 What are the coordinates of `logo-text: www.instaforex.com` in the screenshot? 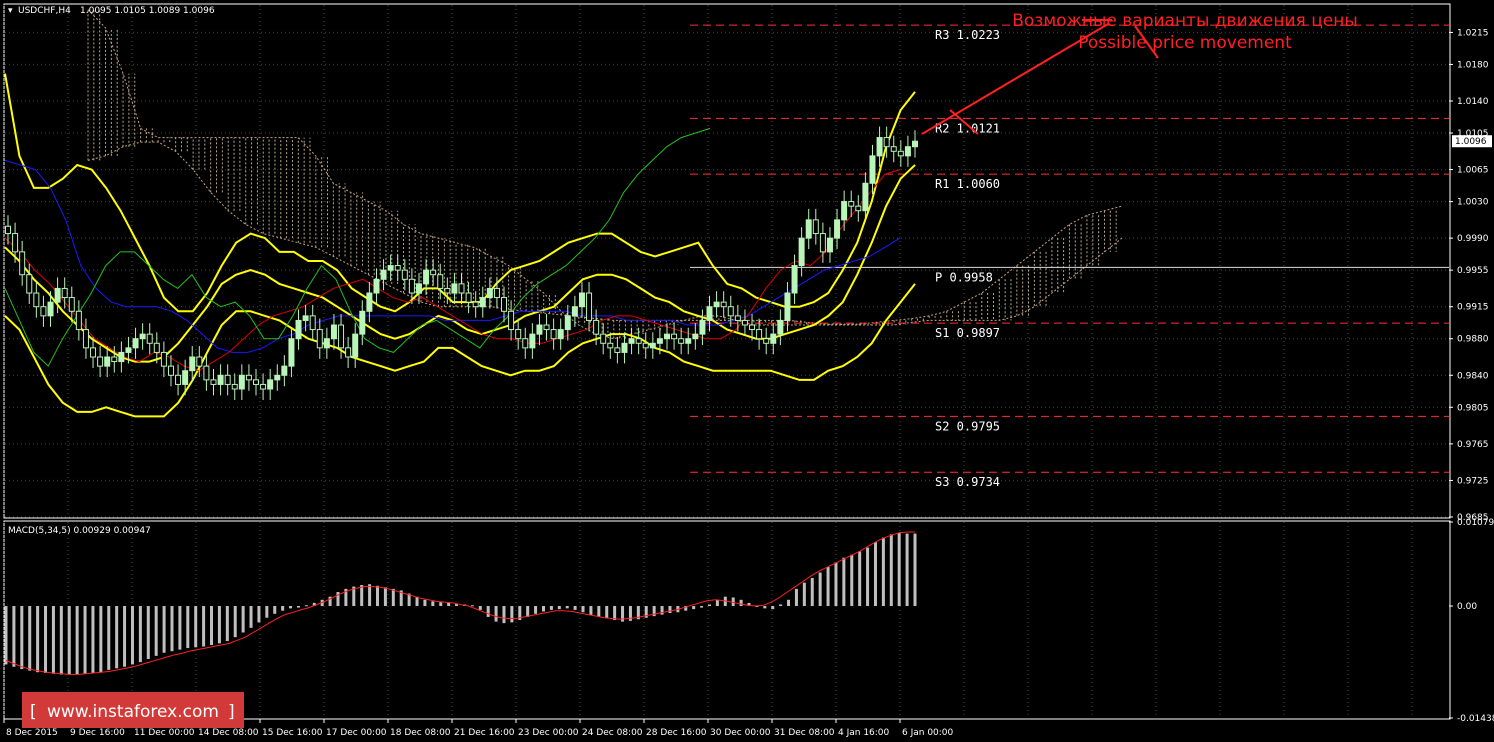 It's located at (133, 712).